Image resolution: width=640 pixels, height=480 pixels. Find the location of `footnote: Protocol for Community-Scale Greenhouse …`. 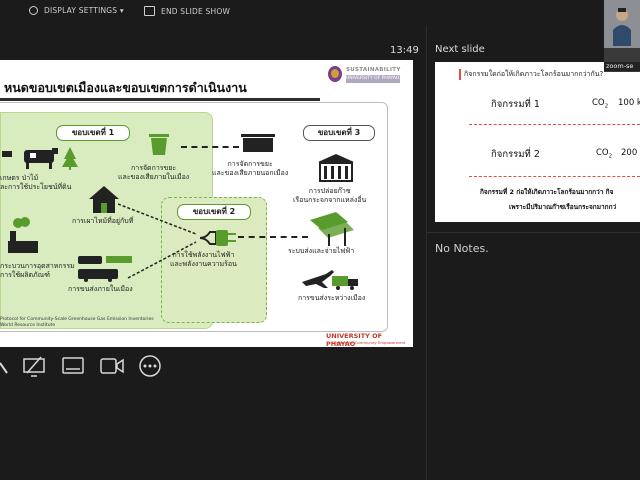

footnote: Protocol for Community-Scale Greenhouse … is located at coordinates (77, 322).